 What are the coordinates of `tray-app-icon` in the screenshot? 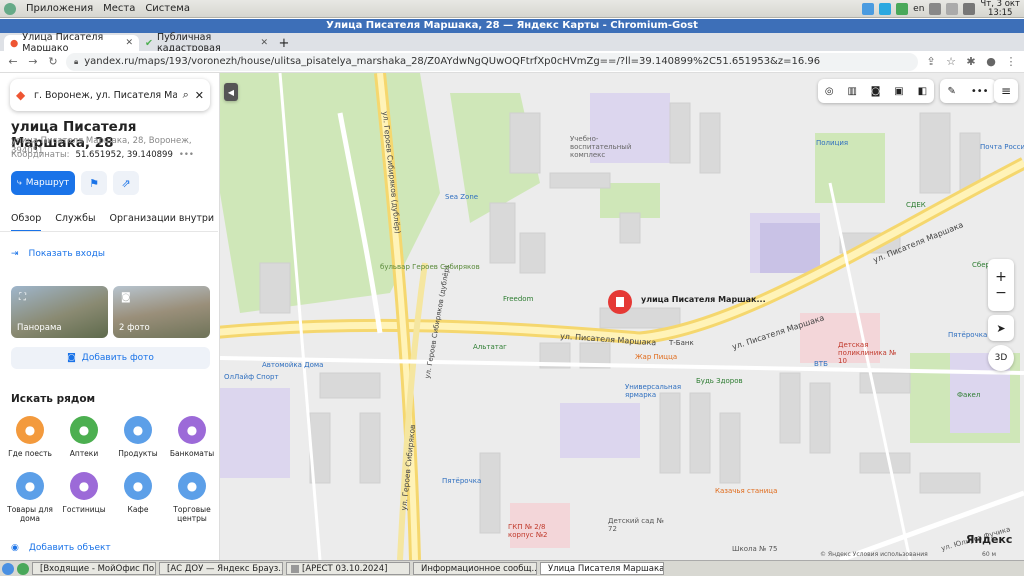 It's located at (868, 9).